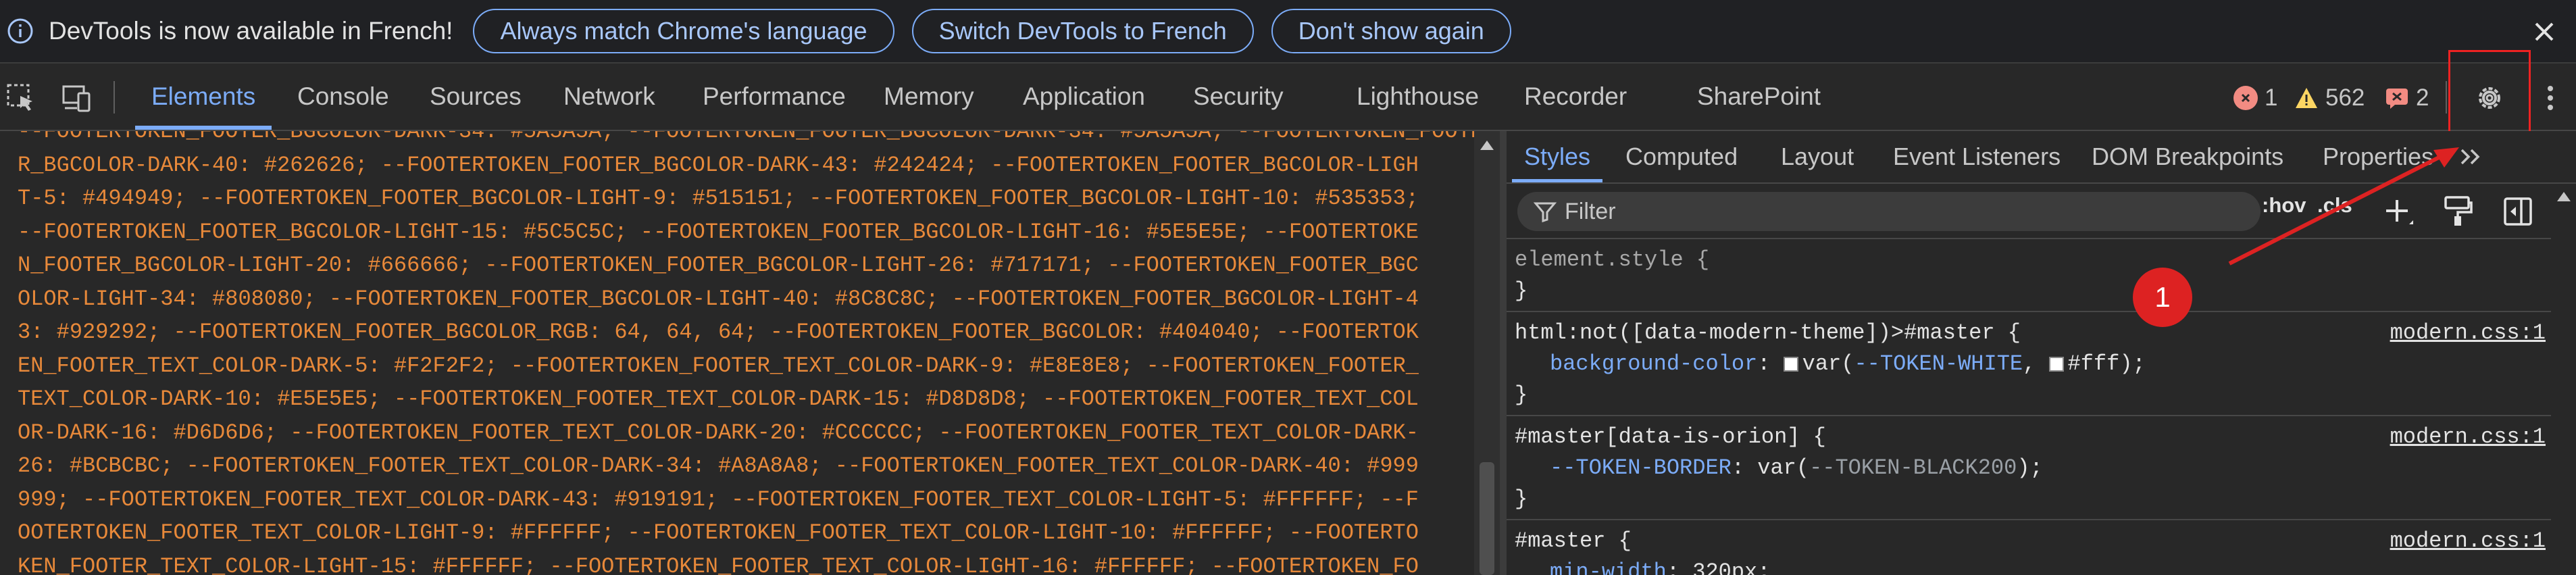 The height and width of the screenshot is (575, 2576). Describe the element at coordinates (683, 31) in the screenshot. I see `always-match-language-button: Always match Chrome's language` at that location.